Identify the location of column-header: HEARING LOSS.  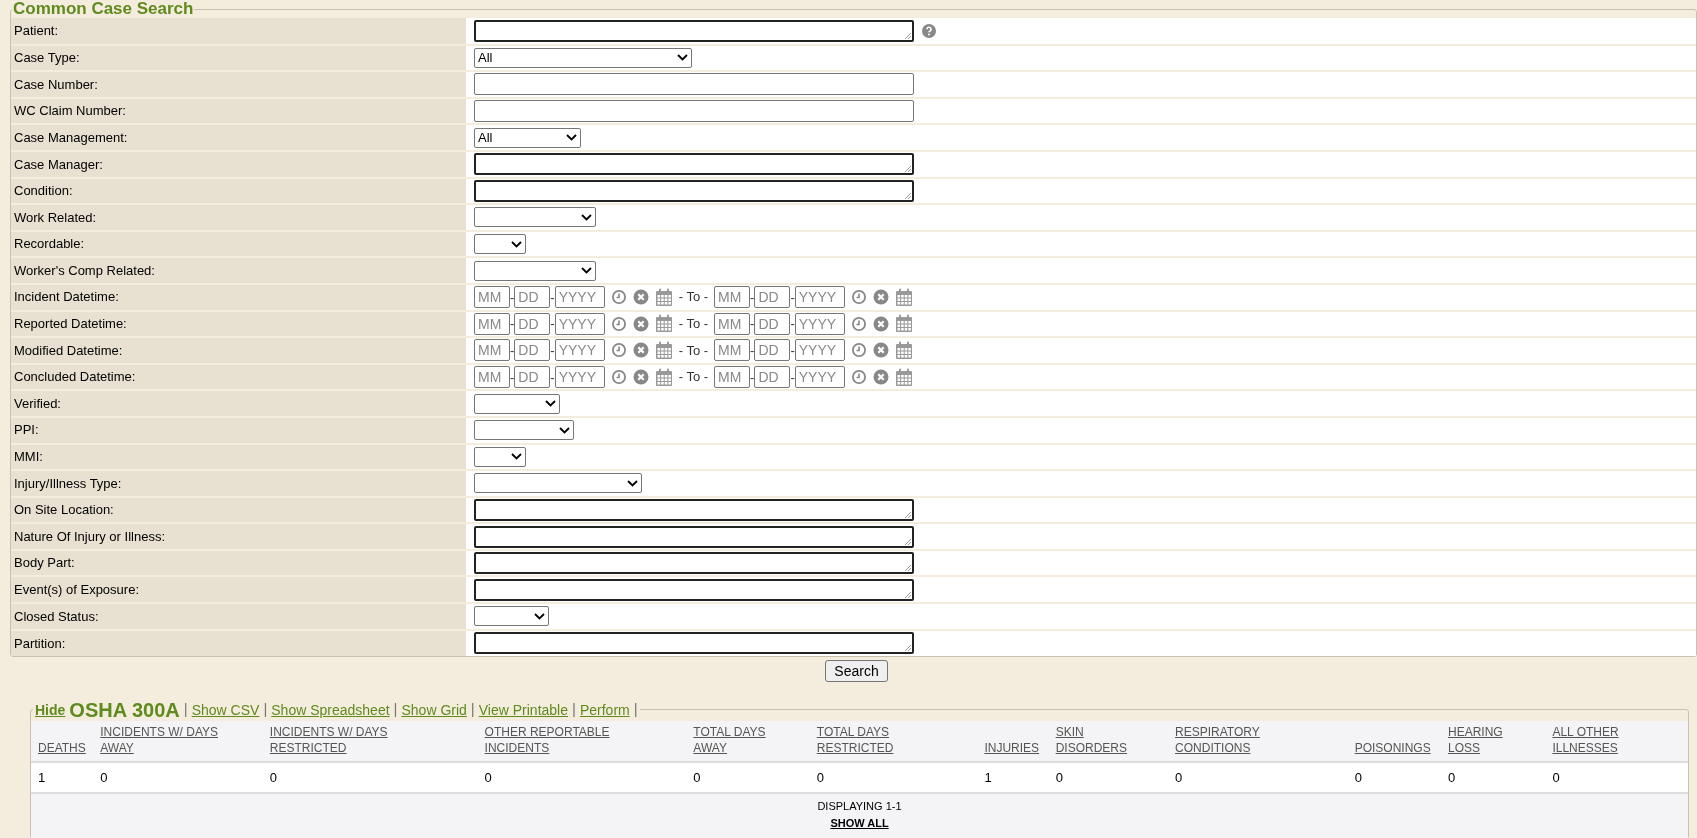
(1483, 739).